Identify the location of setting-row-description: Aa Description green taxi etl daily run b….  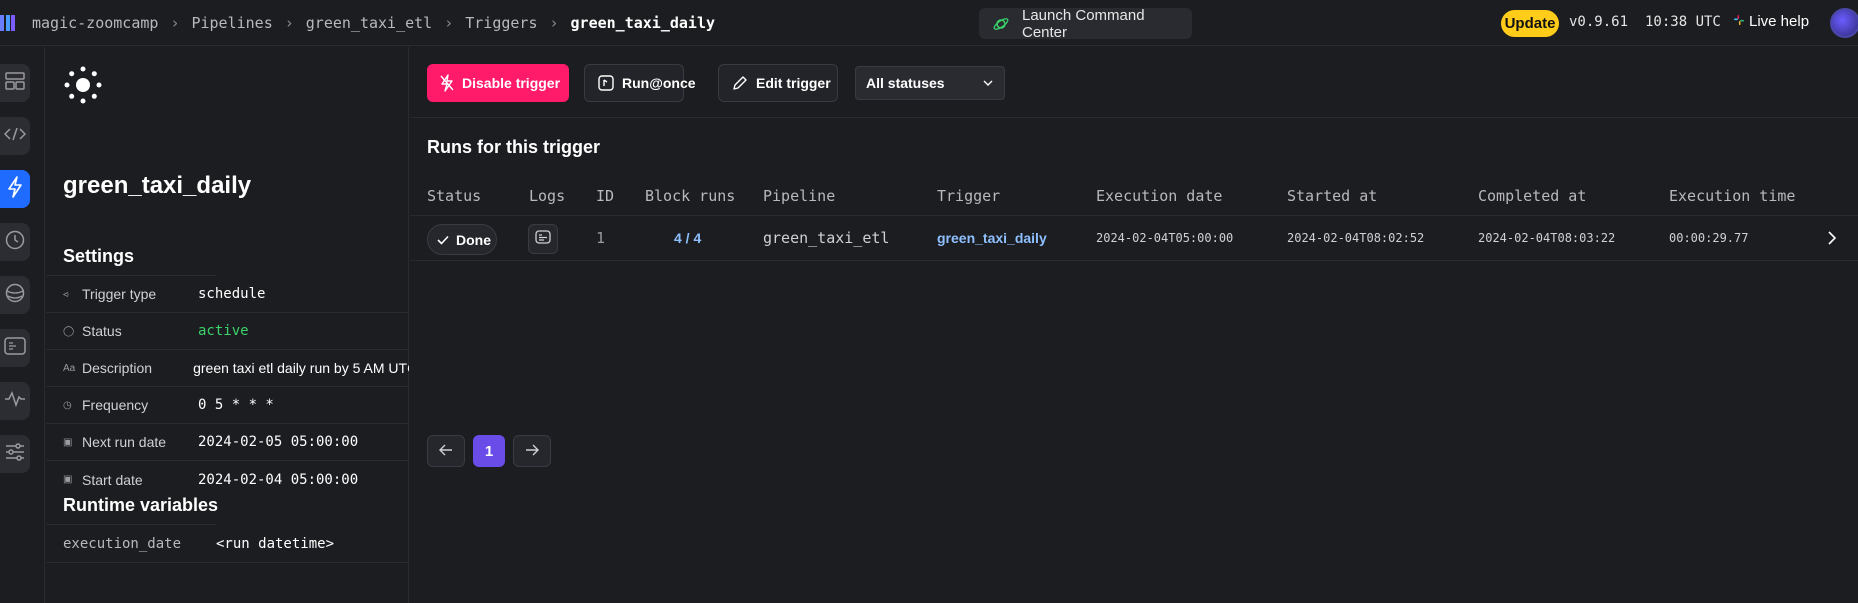
(227, 368).